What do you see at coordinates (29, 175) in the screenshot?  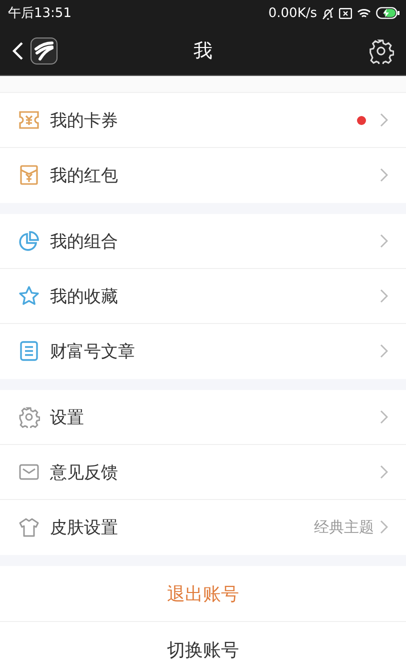 I see `envelope-icon` at bounding box center [29, 175].